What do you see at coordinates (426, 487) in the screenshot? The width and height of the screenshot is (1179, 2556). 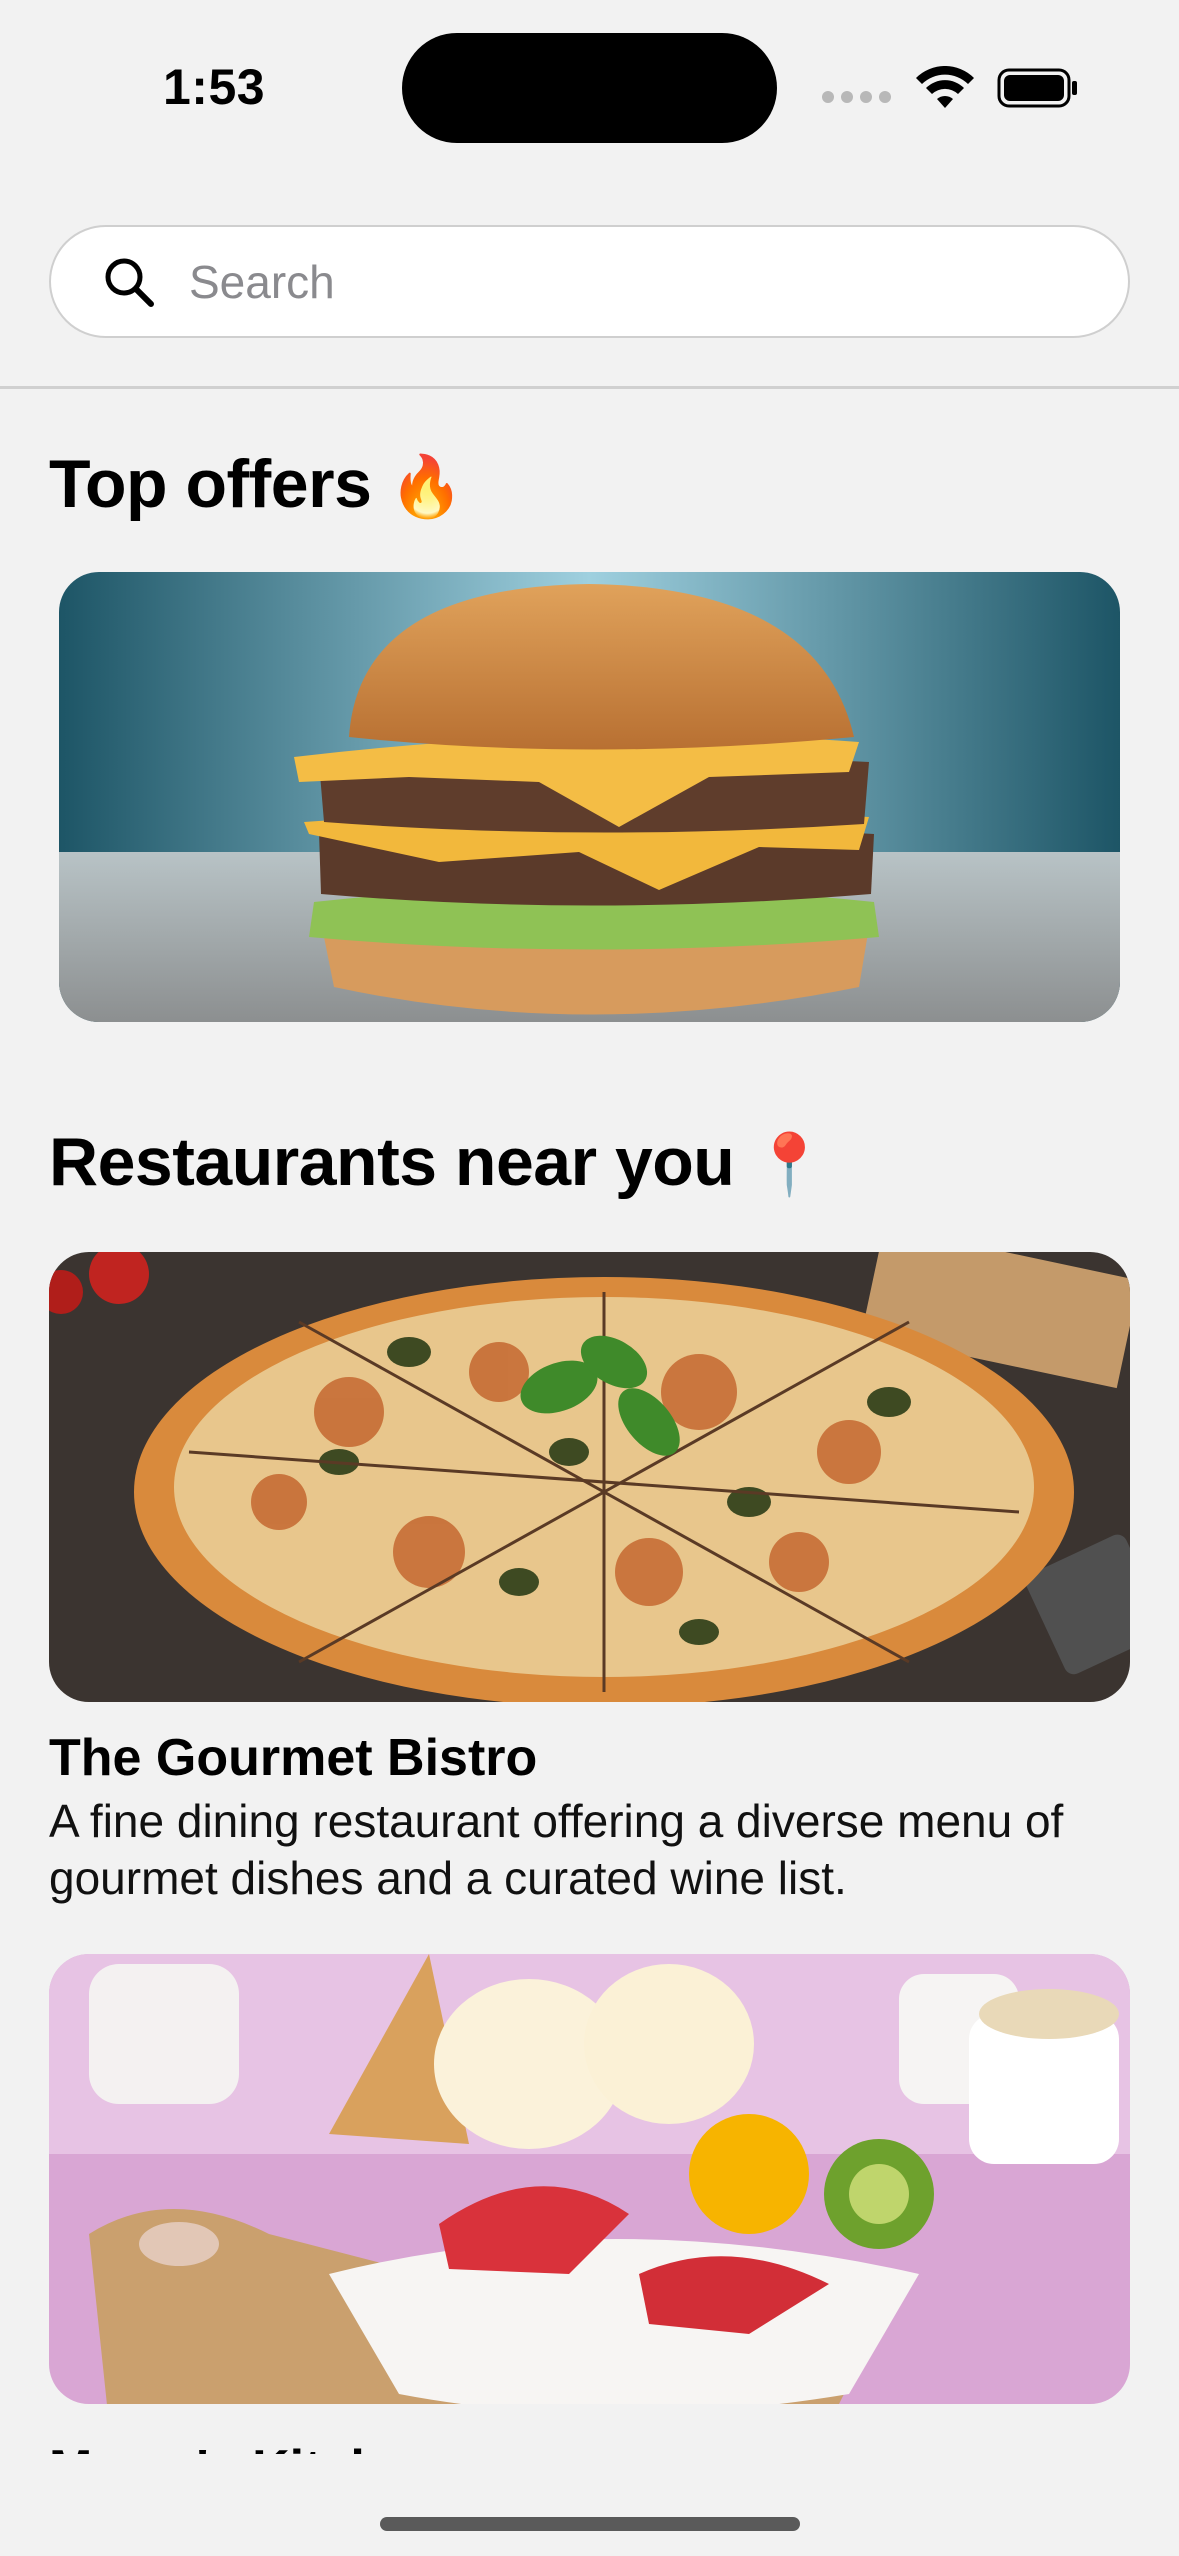 I see `fire-icon: 🔥` at bounding box center [426, 487].